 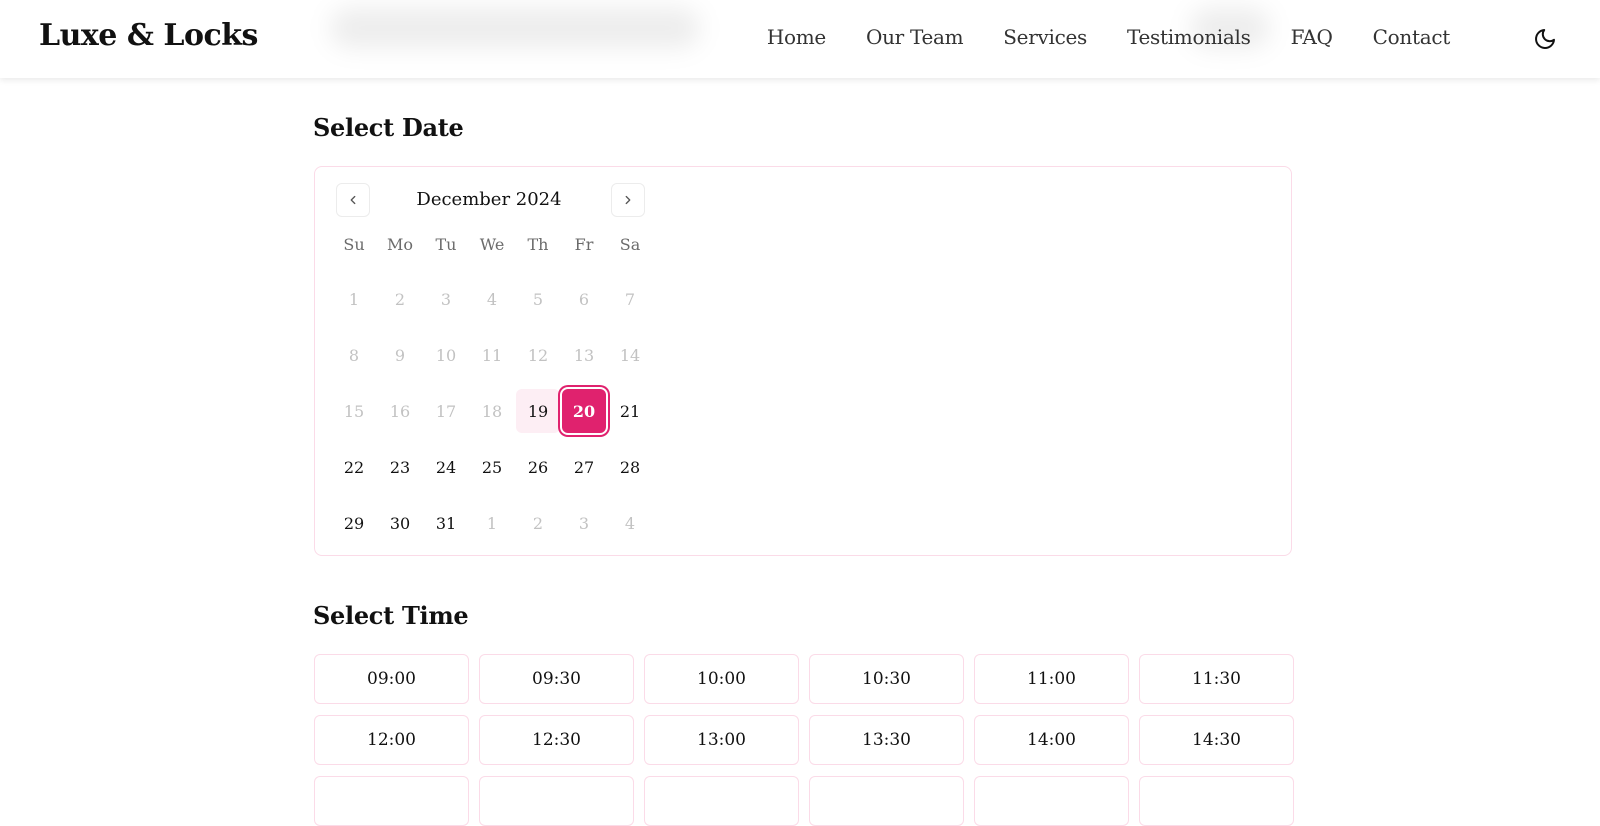 What do you see at coordinates (148, 35) in the screenshot?
I see `brand-logo: Luxe & Locks` at bounding box center [148, 35].